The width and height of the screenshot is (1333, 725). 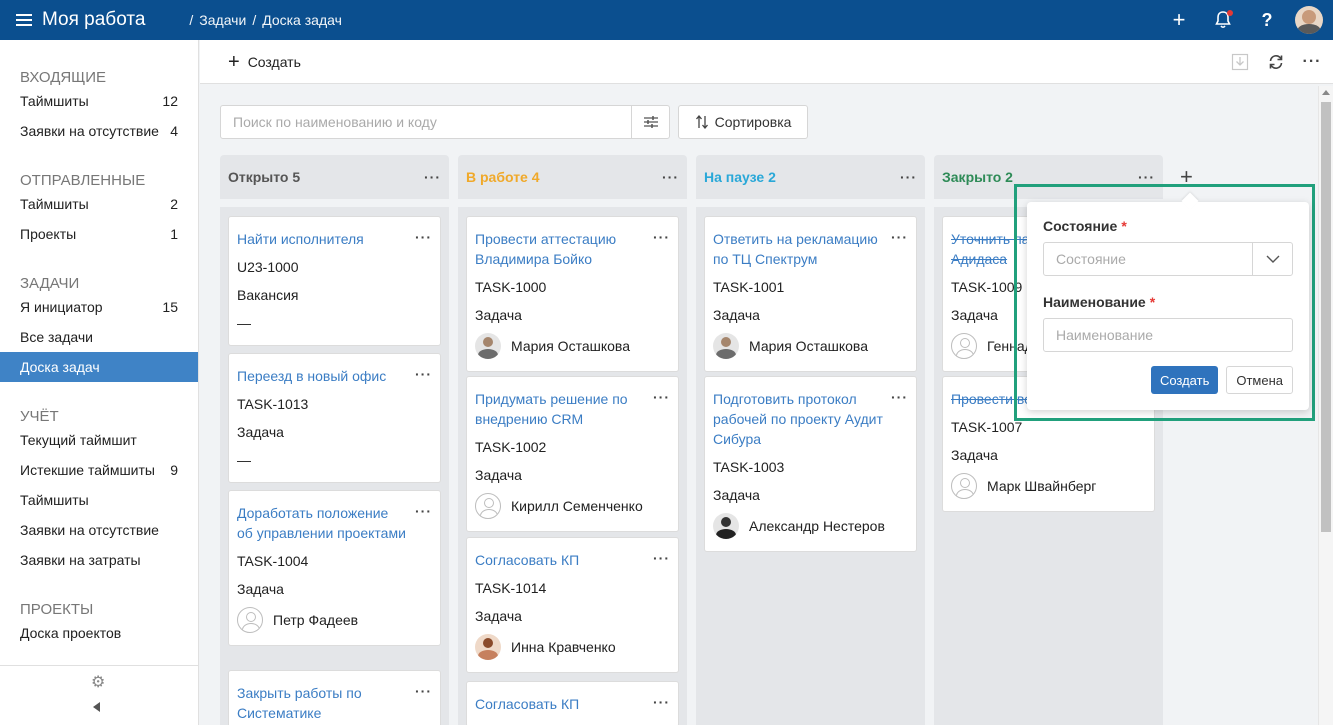 I want to click on sidebar-item: Я инициатор 15, so click(x=99, y=307).